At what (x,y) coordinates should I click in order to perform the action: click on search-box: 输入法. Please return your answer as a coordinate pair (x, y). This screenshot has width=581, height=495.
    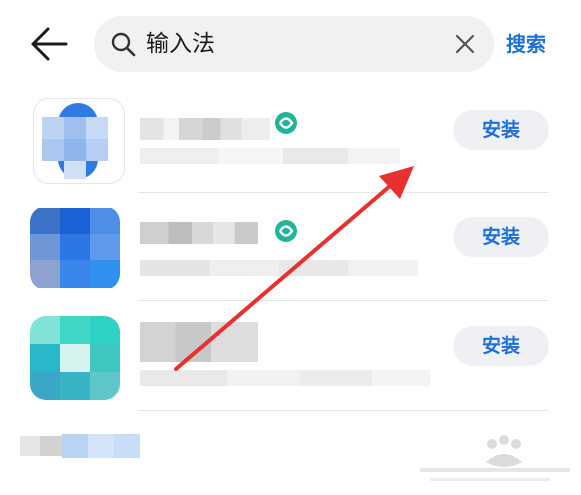
    Looking at the image, I should click on (294, 44).